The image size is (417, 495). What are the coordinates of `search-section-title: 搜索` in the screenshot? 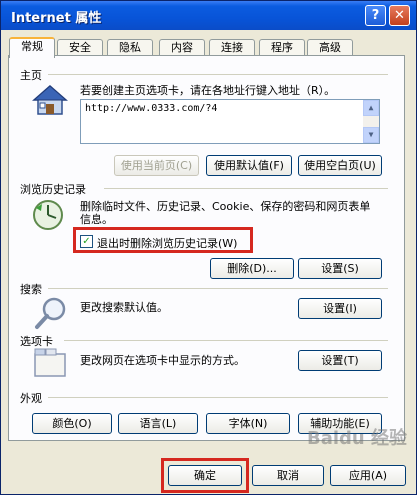 It's located at (31, 289).